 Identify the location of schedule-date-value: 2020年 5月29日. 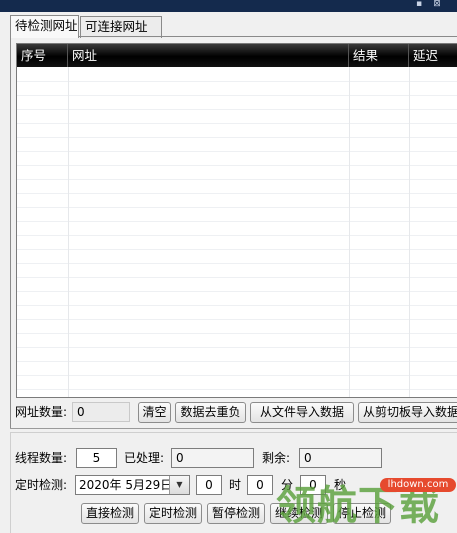
(126, 485).